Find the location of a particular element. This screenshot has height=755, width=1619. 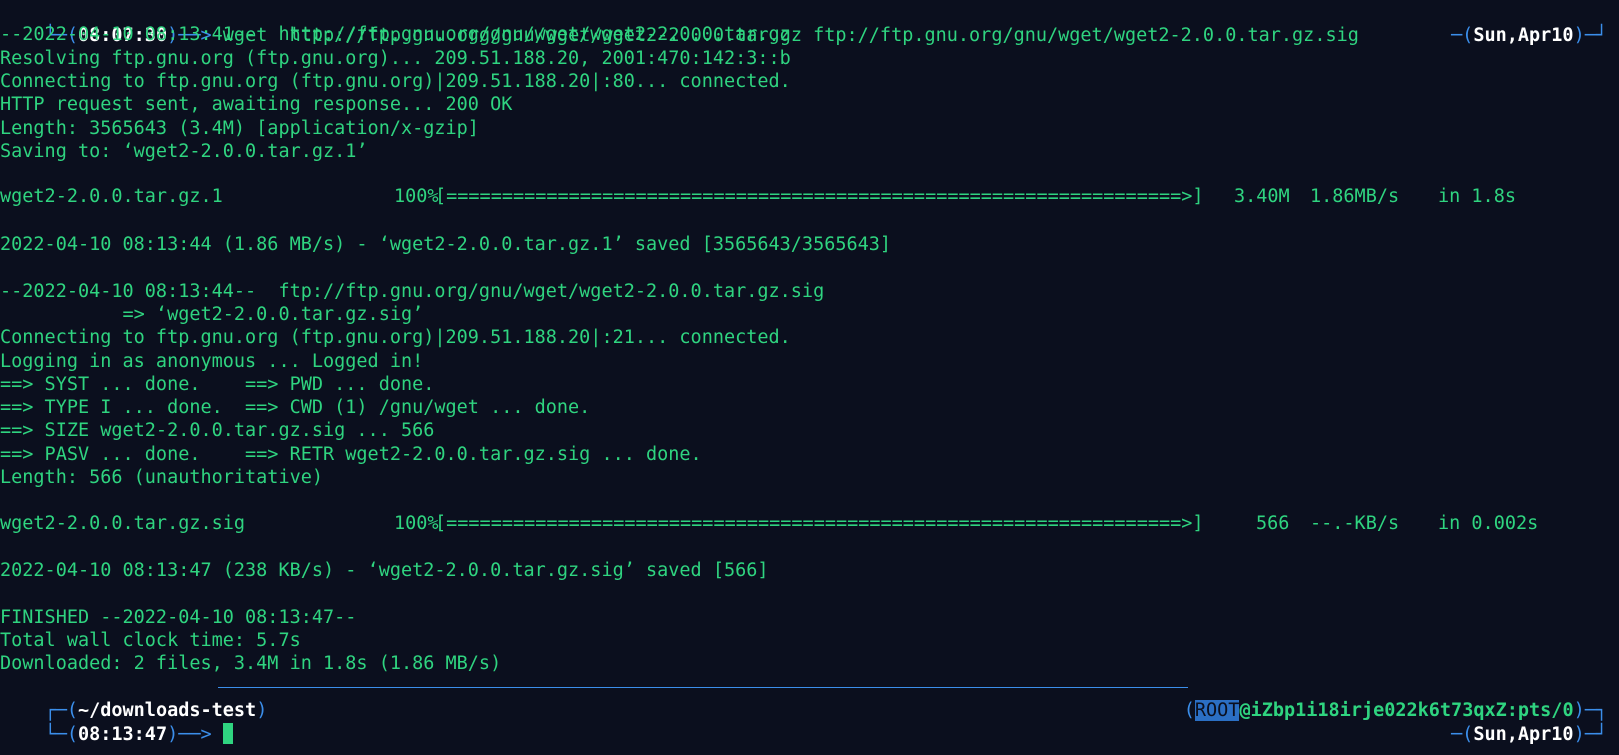

output-line: Total wall clock time: 5.7s is located at coordinates (150, 641).